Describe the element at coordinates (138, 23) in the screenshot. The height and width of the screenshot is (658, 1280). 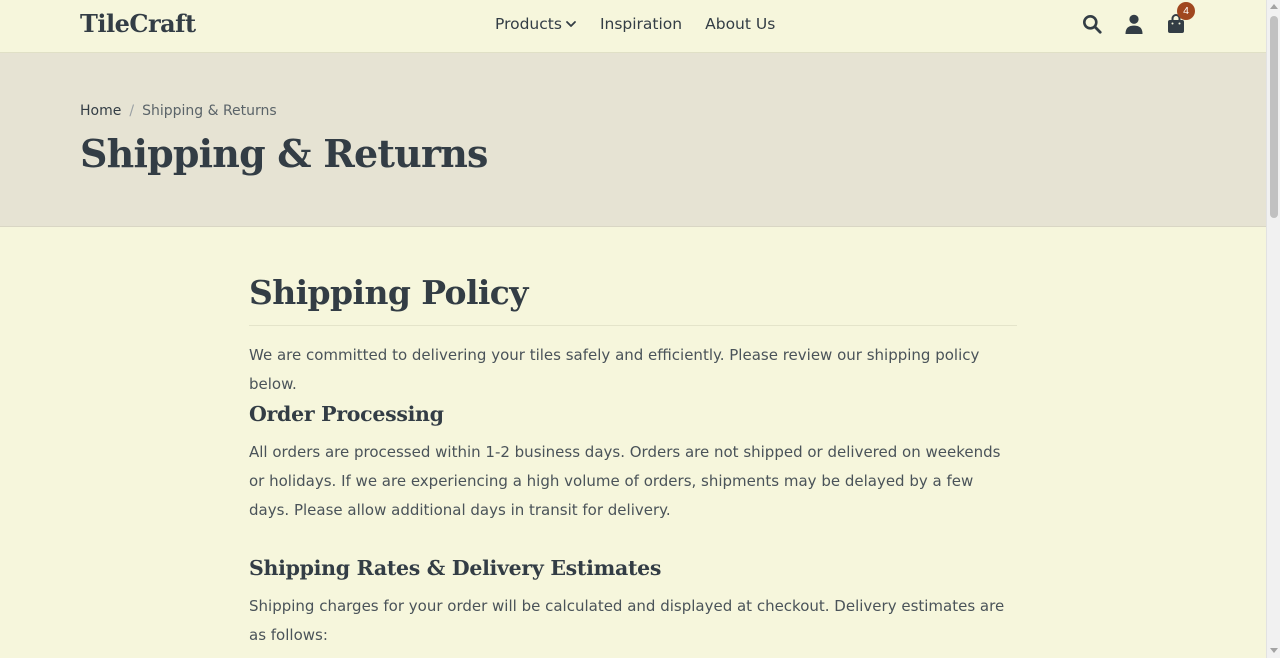
I see `site-logo: TileCraft` at that location.